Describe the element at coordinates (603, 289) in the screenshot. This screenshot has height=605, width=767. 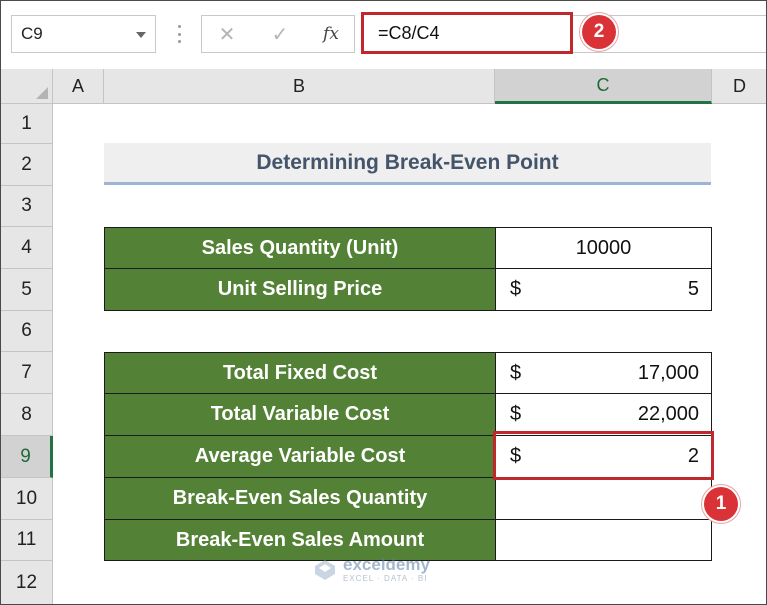
I see `value-unit-selling-price: $ 5` at that location.